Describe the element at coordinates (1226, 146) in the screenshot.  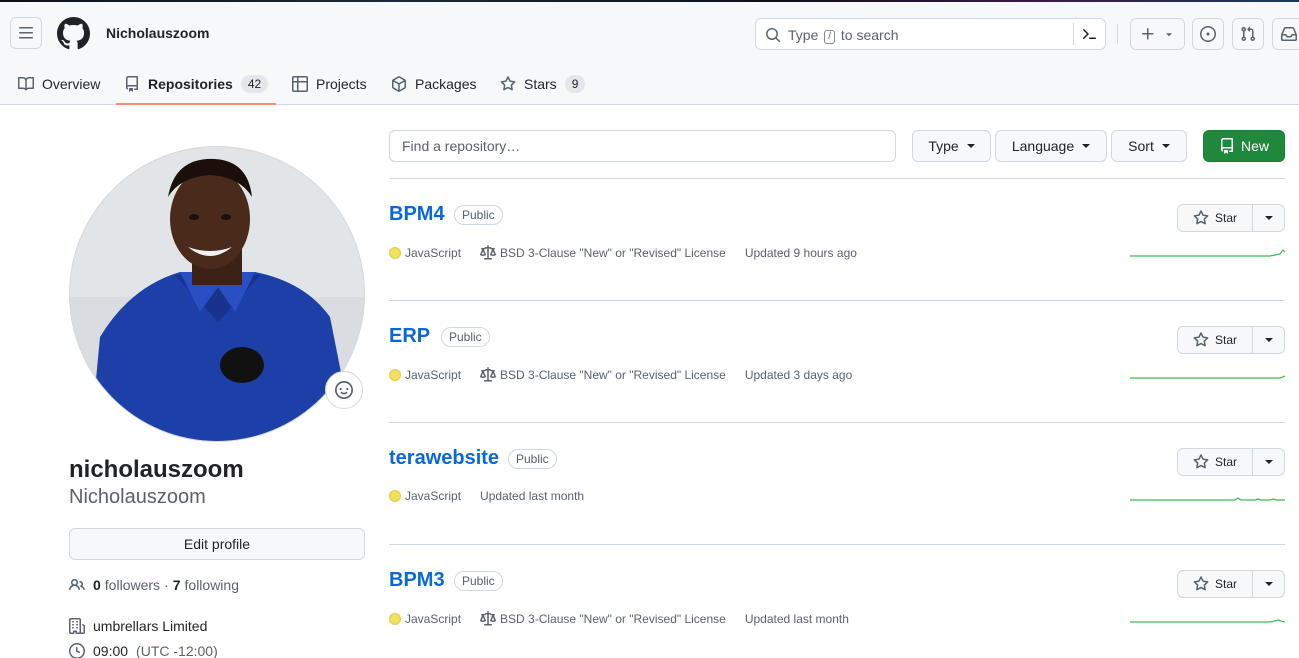
I see `repo-icon` at that location.